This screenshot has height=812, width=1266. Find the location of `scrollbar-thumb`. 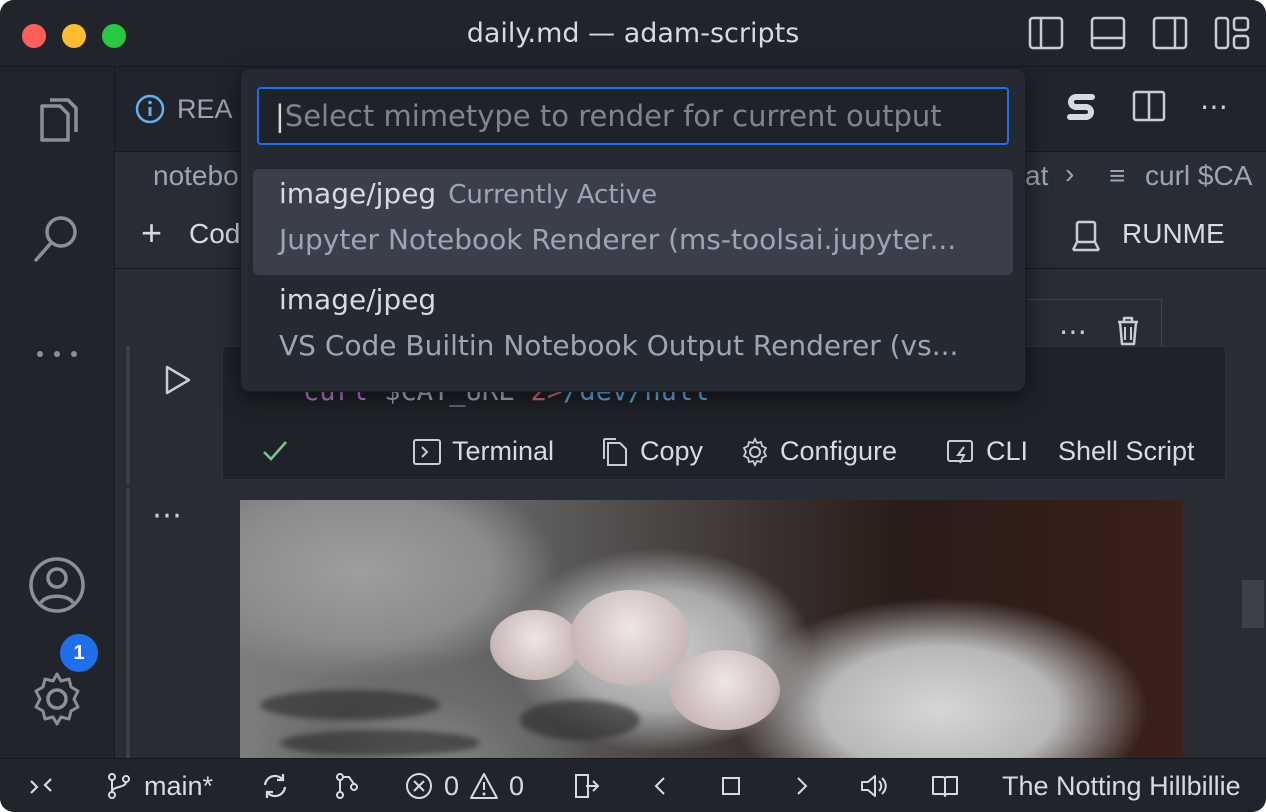

scrollbar-thumb is located at coordinates (1253, 604).